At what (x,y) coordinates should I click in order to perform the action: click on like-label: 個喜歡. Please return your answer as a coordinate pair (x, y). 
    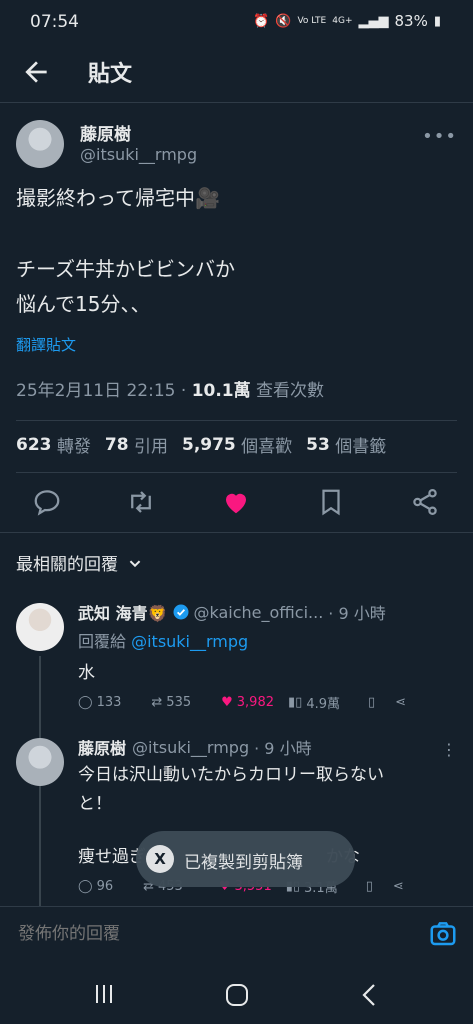
    Looking at the image, I should click on (267, 447).